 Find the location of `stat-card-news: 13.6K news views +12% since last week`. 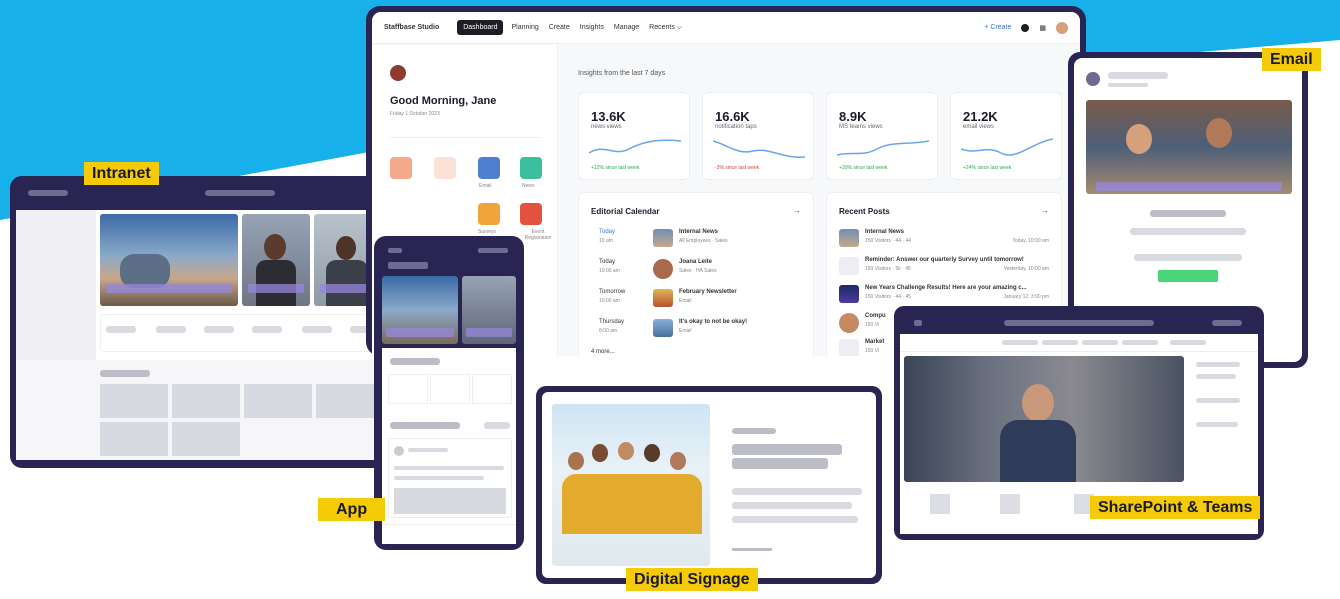

stat-card-news: 13.6K news views +12% since last week is located at coordinates (634, 136).